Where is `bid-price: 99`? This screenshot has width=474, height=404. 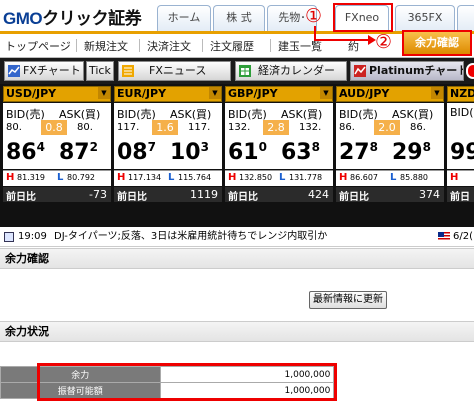
bid-price: 99 is located at coordinates (462, 153).